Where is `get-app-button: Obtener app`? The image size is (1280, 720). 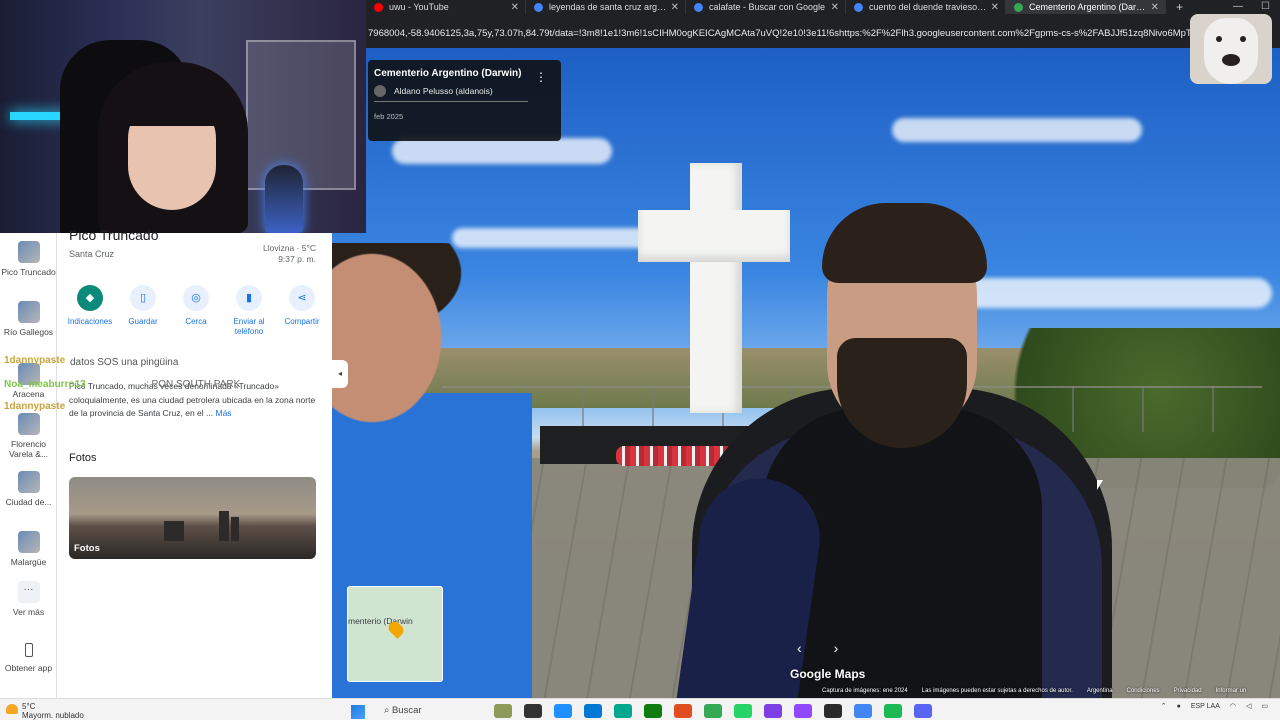
get-app-button: Obtener app is located at coordinates (28, 658).